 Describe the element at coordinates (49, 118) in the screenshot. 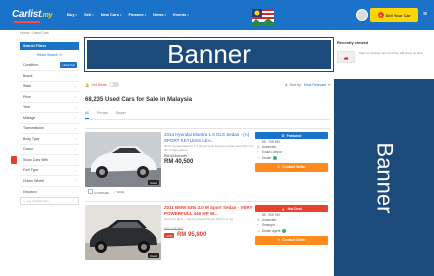

I see `filter-mileage: Mileage ›` at that location.